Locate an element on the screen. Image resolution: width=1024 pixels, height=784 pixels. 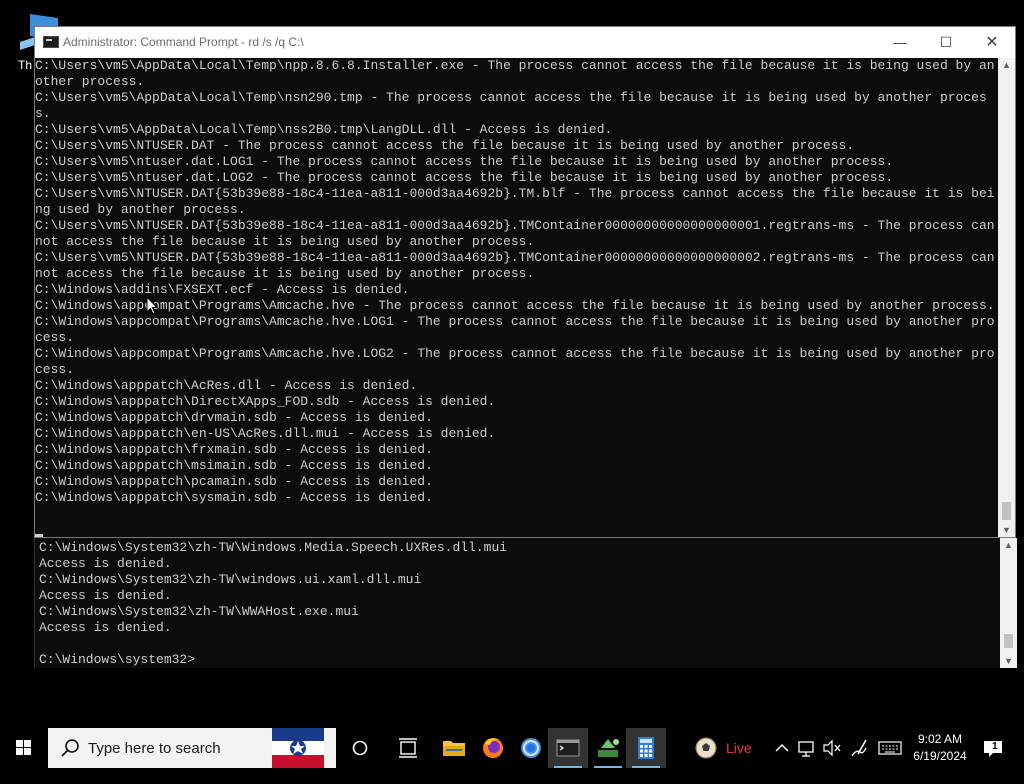
sports-live-widget-button is located at coordinates (706, 748).